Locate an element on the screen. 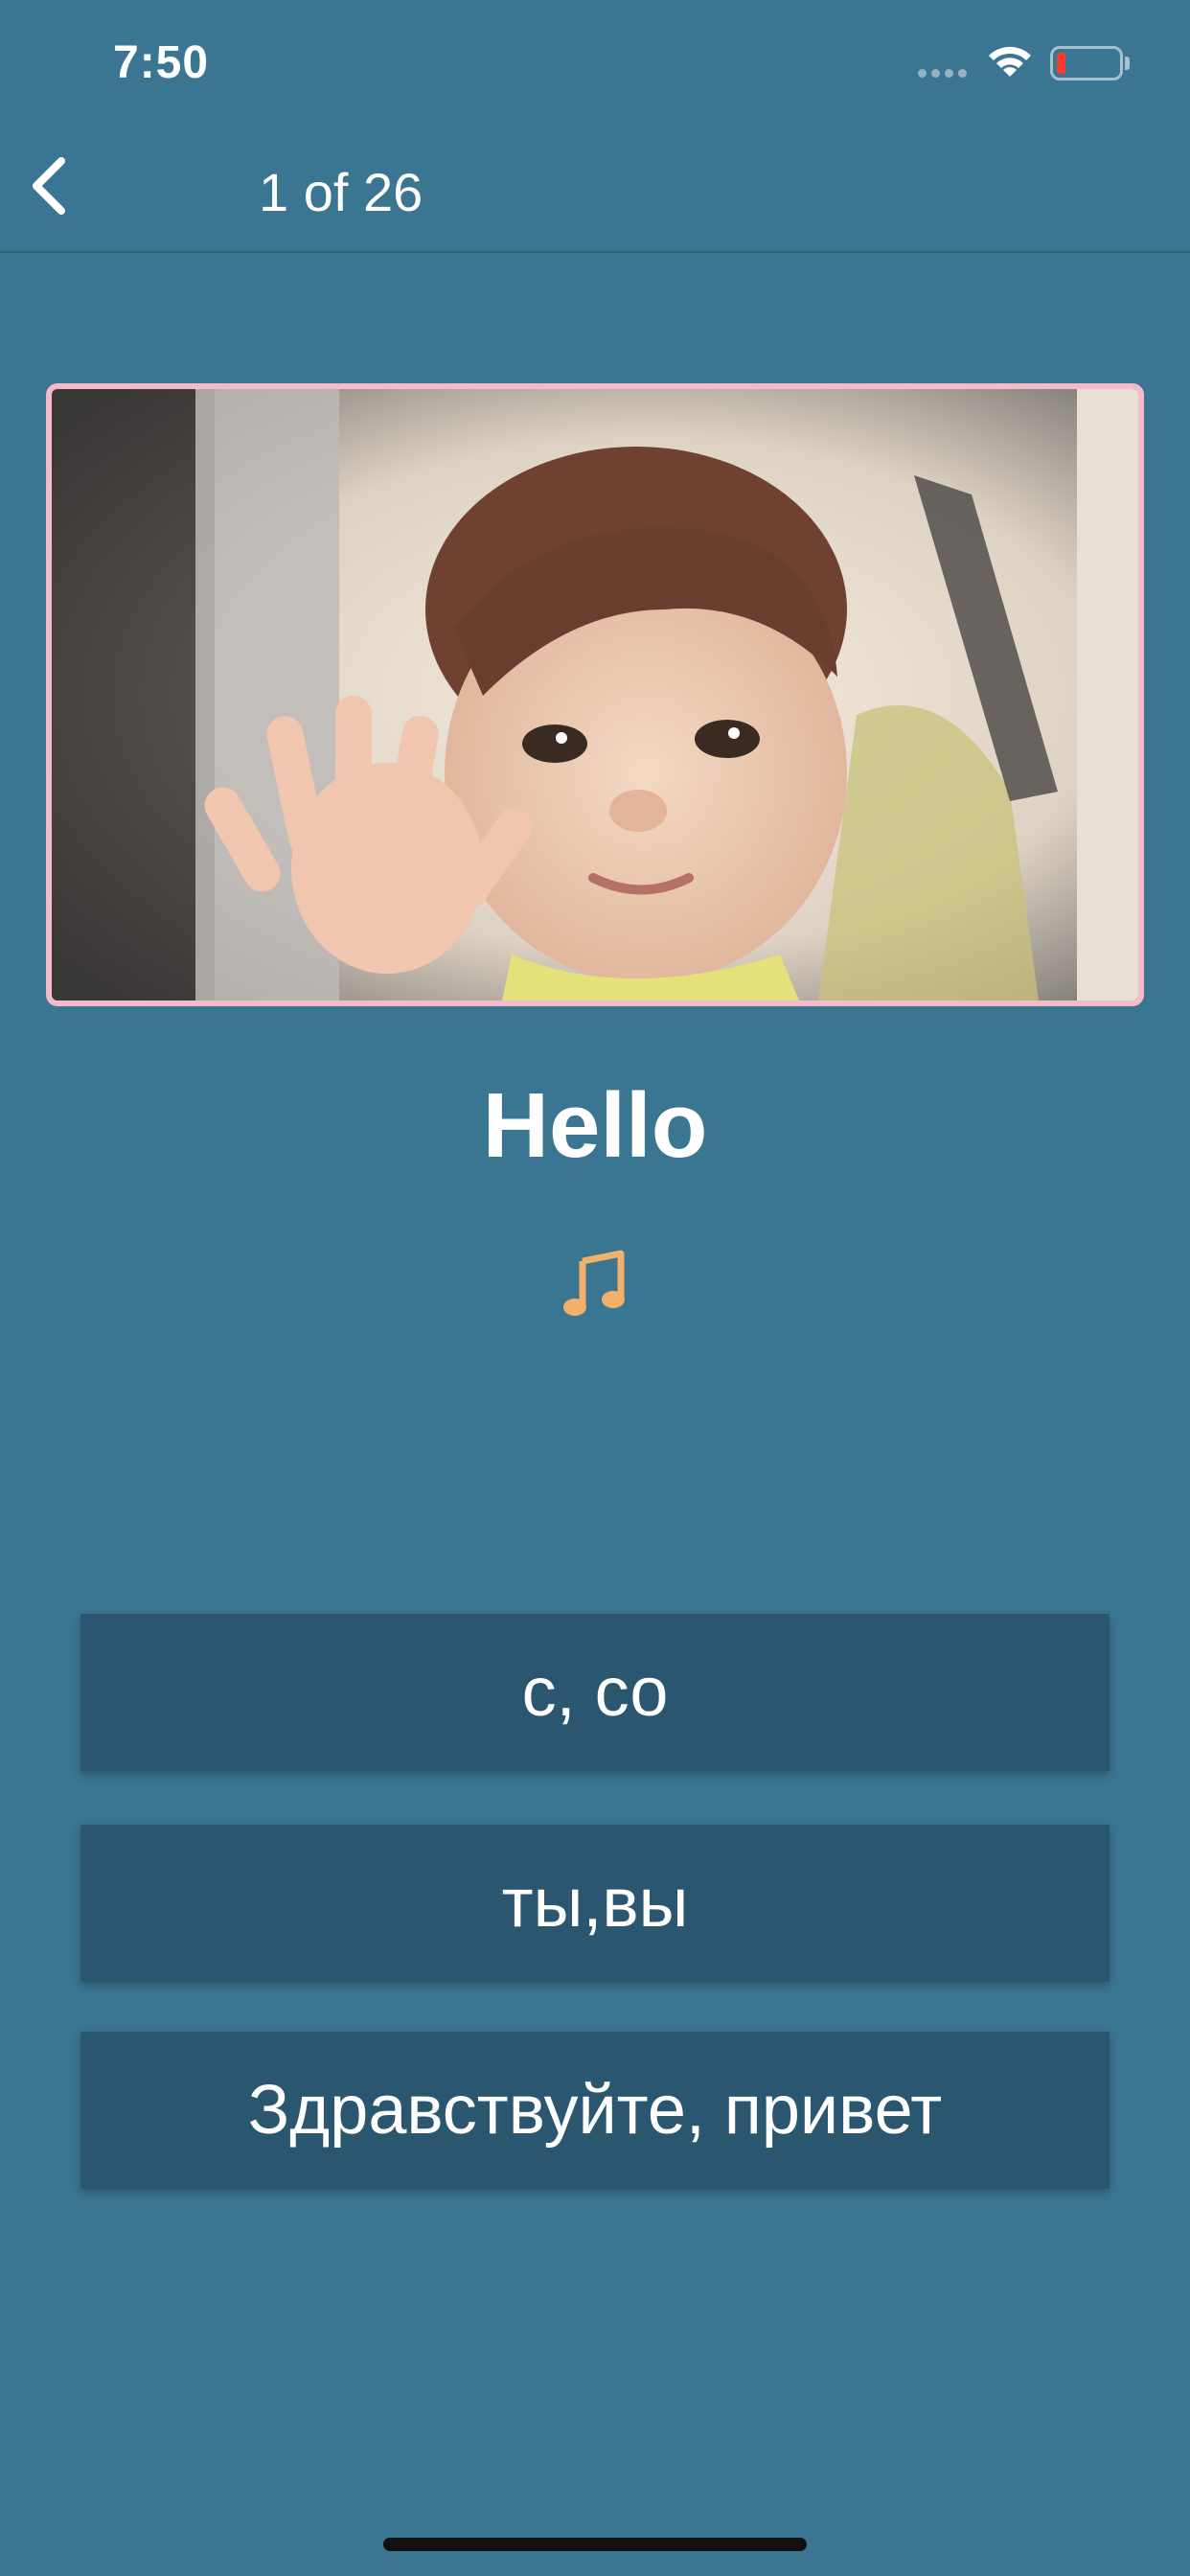 The width and height of the screenshot is (1190, 2576). answer-option-2: ты,вы is located at coordinates (595, 1903).